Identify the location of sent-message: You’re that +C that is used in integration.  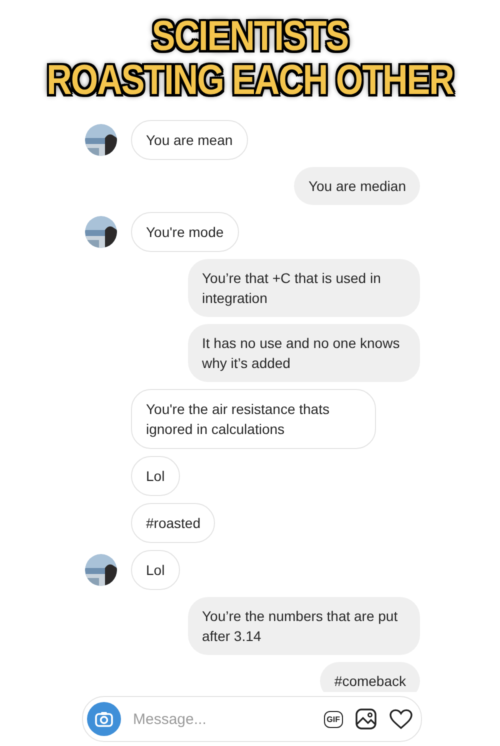
(304, 288).